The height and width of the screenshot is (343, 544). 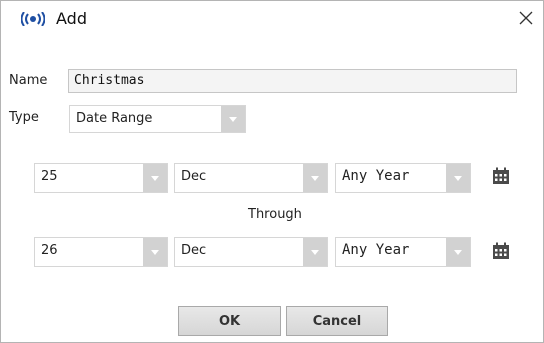 I want to click on name-label: Name, so click(x=28, y=80).